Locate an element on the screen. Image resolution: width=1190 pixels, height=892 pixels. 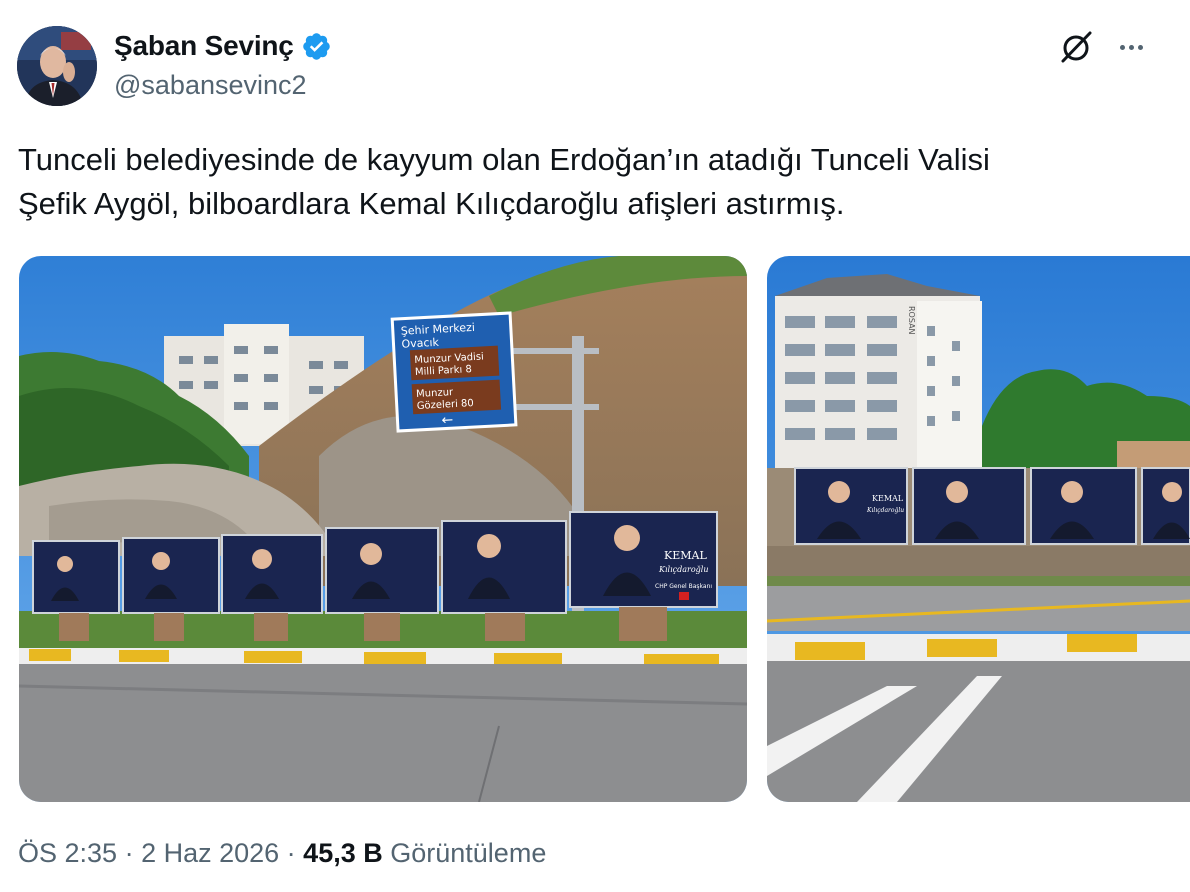
building-sign: ROSAN is located at coordinates (911, 320).